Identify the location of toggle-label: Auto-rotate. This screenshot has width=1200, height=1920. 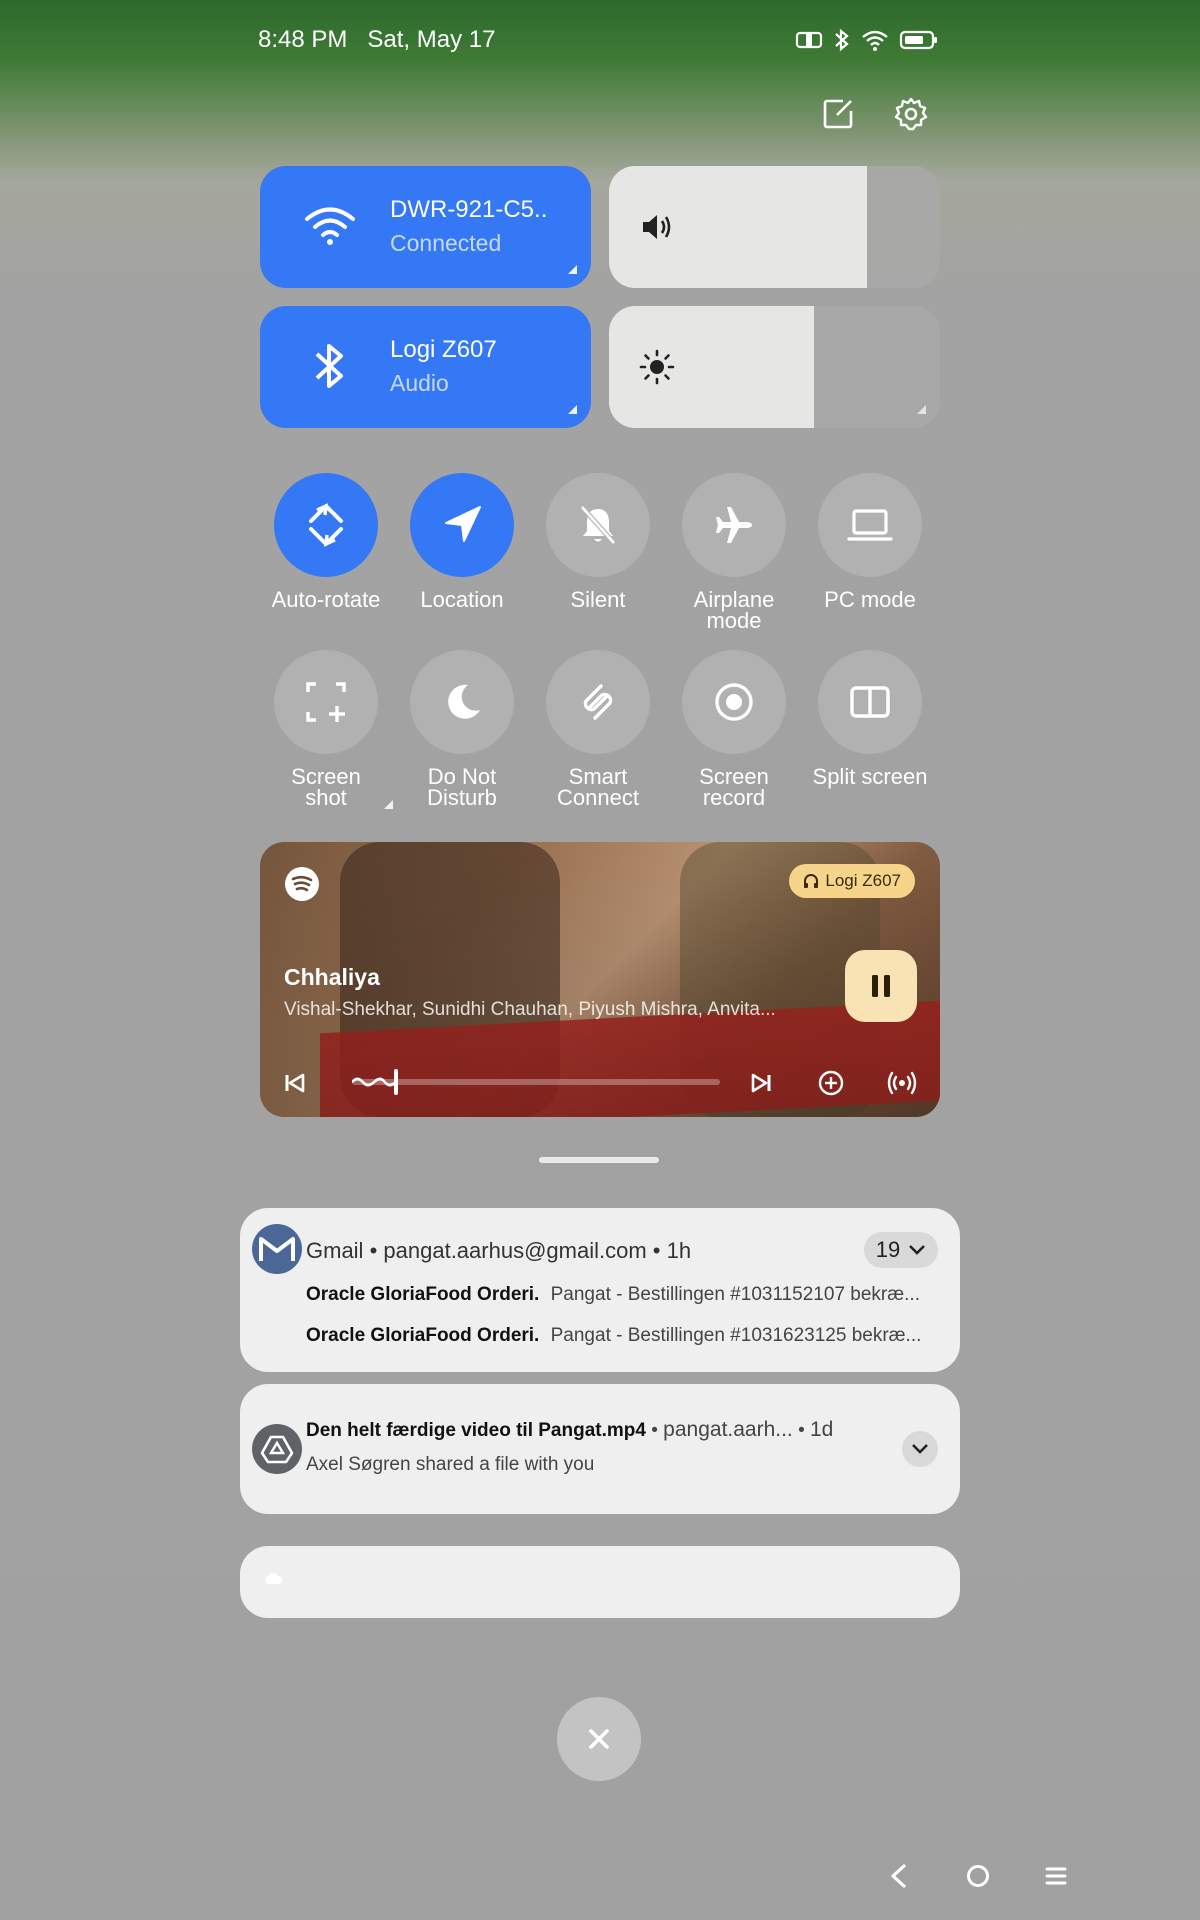
(326, 599).